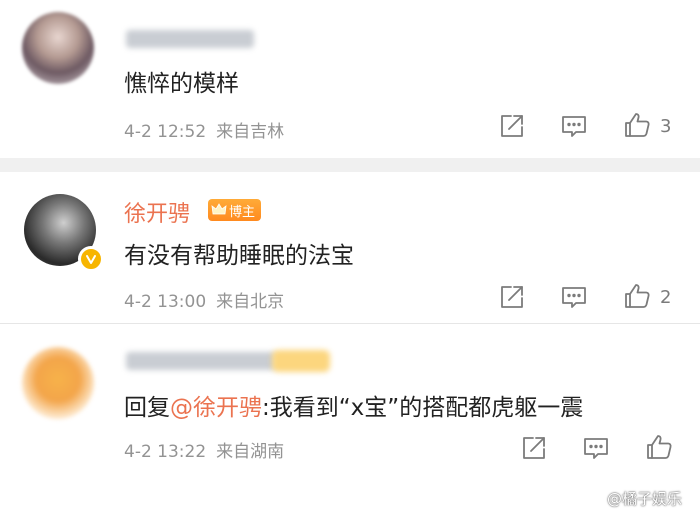 The height and width of the screenshot is (519, 700). I want to click on badge-label: 博主, so click(242, 212).